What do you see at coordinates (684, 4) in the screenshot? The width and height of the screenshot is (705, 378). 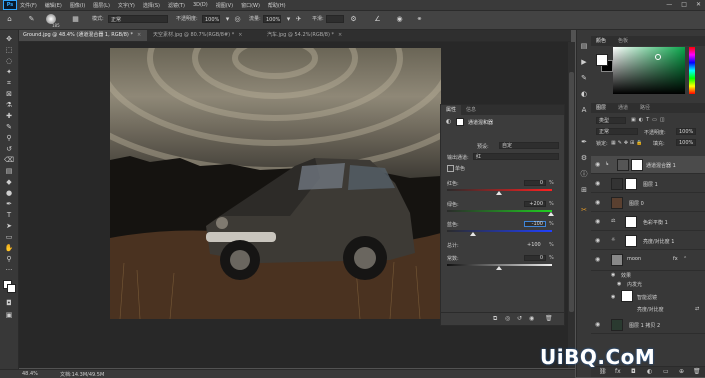 I see `maximize-icon: □` at bounding box center [684, 4].